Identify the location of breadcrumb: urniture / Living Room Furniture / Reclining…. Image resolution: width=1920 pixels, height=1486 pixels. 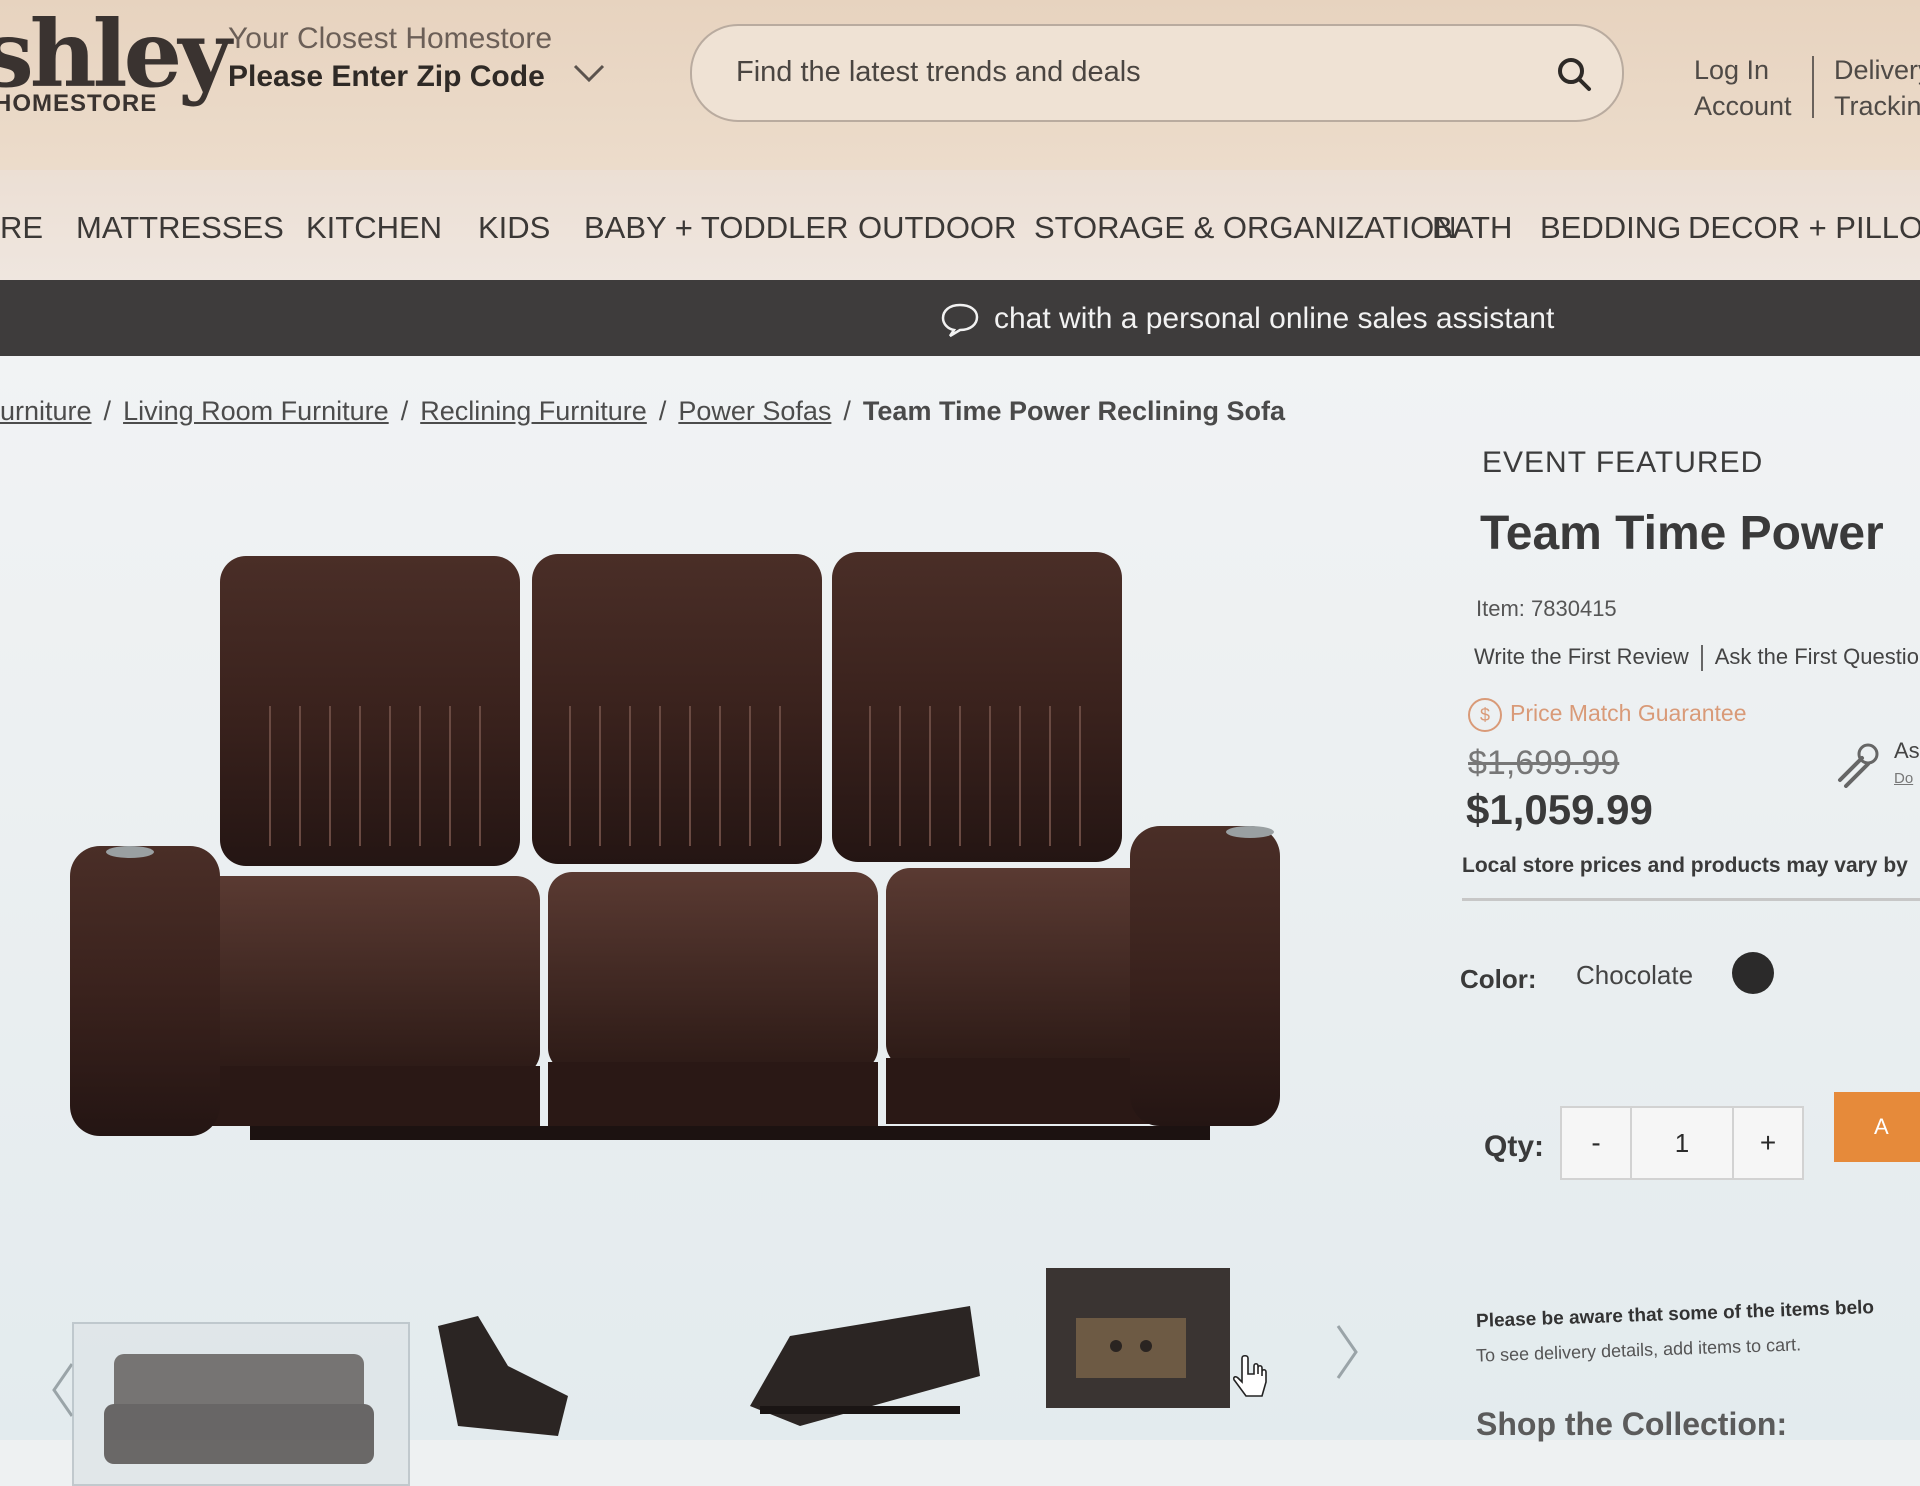
(642, 411).